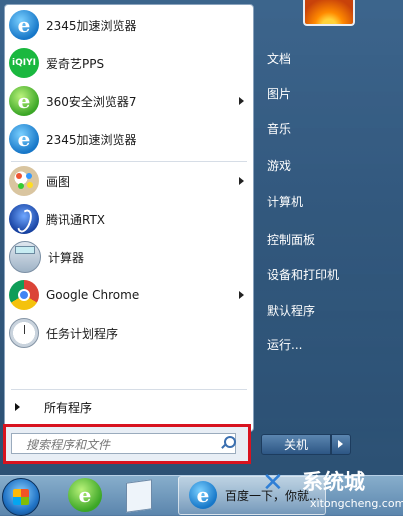  I want to click on taskbar-document-icon, so click(139, 496).